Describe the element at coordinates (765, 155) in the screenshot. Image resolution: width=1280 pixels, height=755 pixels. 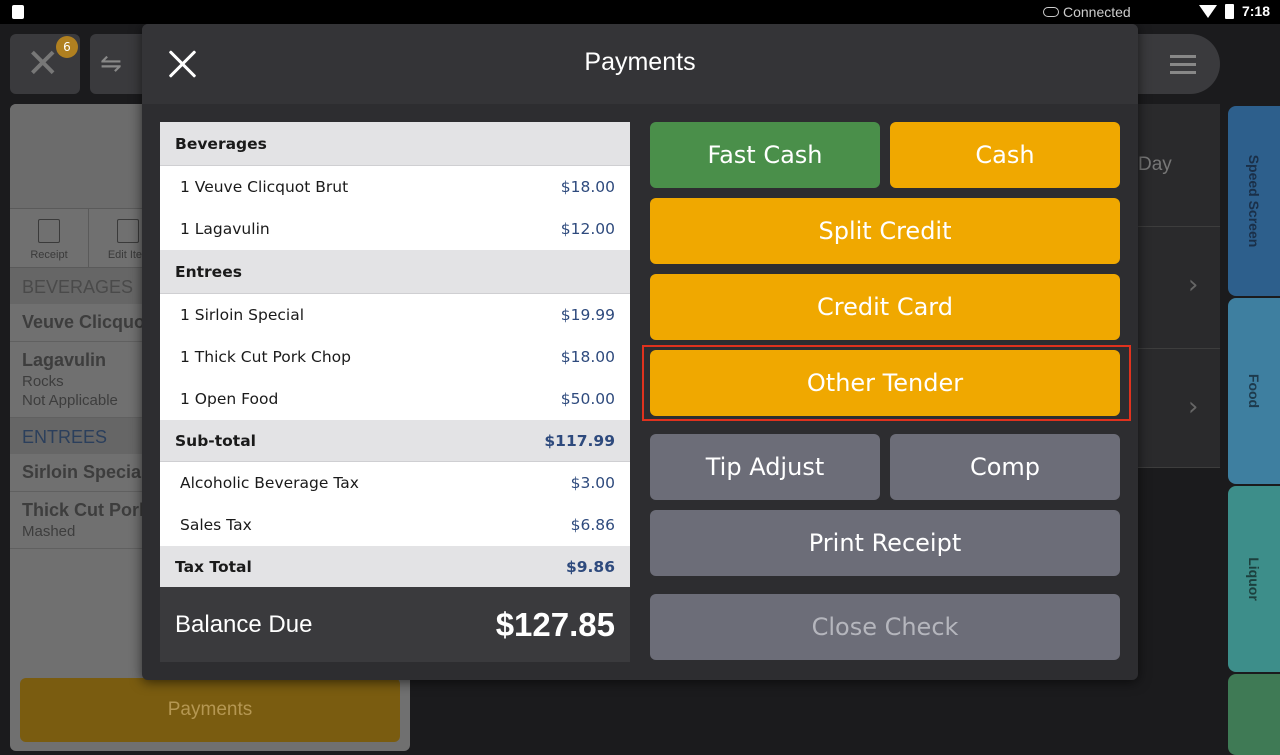
I see `fast-cash-button: Fast Cash` at that location.